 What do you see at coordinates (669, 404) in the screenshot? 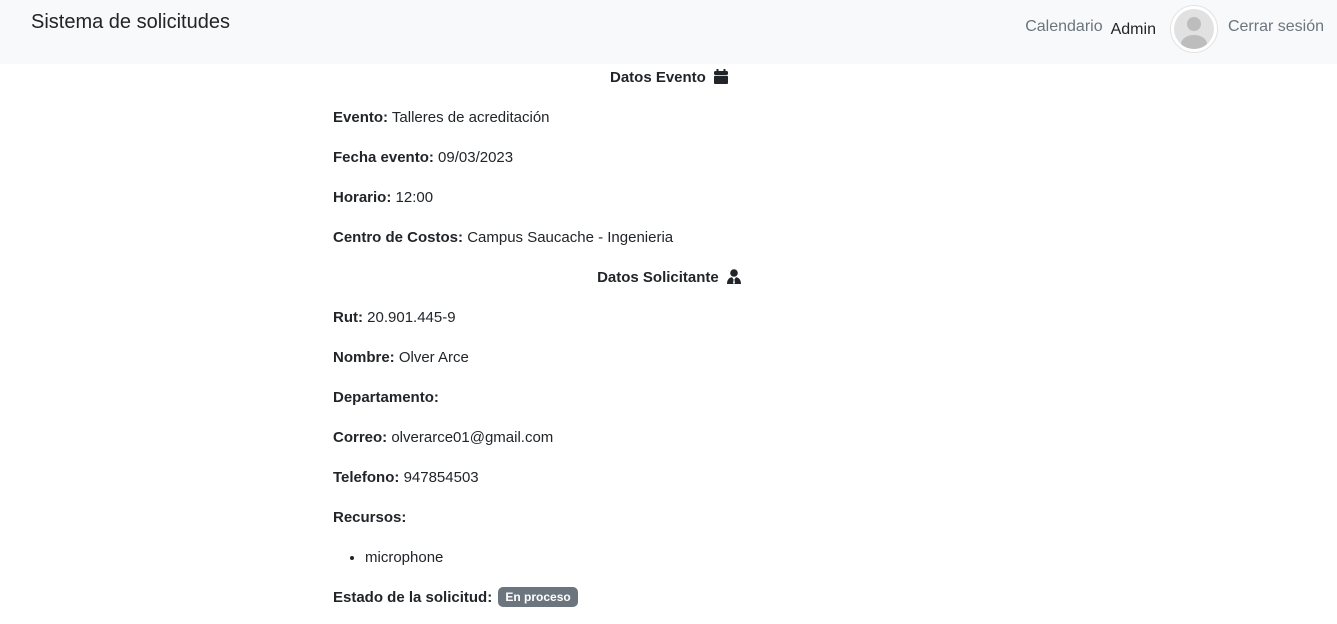
I see `department-row: Departamento:` at bounding box center [669, 404].